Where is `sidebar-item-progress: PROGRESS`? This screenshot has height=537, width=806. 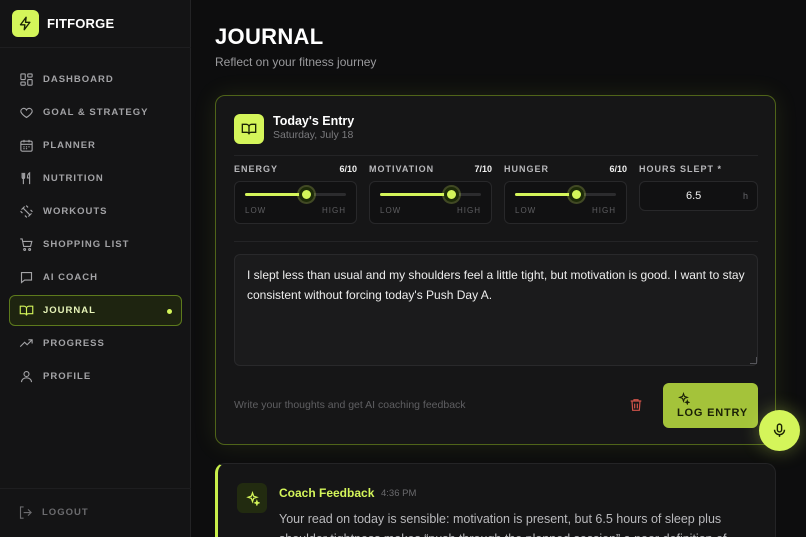 sidebar-item-progress: PROGRESS is located at coordinates (95, 343).